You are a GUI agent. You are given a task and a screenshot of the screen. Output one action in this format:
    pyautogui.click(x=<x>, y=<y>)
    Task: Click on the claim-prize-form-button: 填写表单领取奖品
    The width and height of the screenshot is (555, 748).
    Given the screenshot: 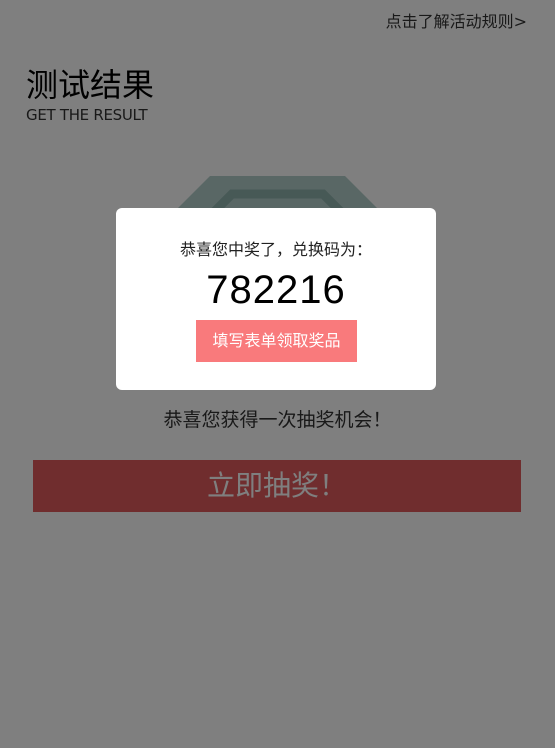 What is the action you would take?
    pyautogui.click(x=276, y=341)
    